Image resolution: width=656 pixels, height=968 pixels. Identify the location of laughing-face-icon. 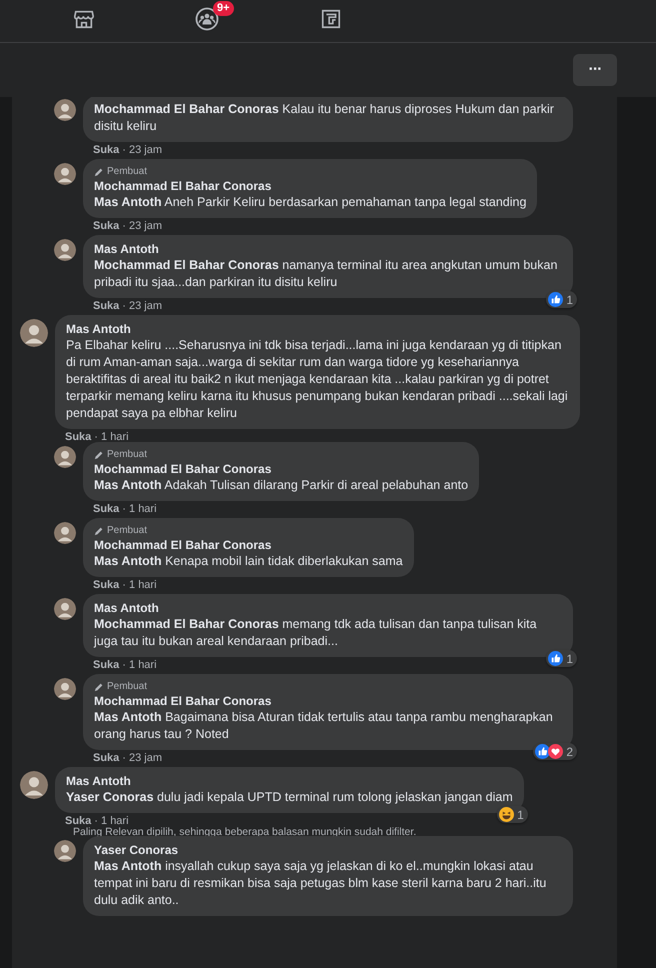
(506, 814).